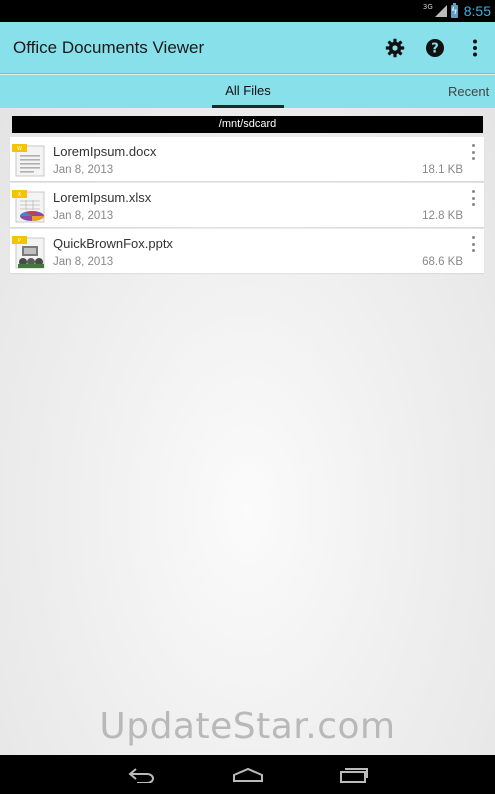  What do you see at coordinates (442, 216) in the screenshot?
I see `file-size: 12.8 KB` at bounding box center [442, 216].